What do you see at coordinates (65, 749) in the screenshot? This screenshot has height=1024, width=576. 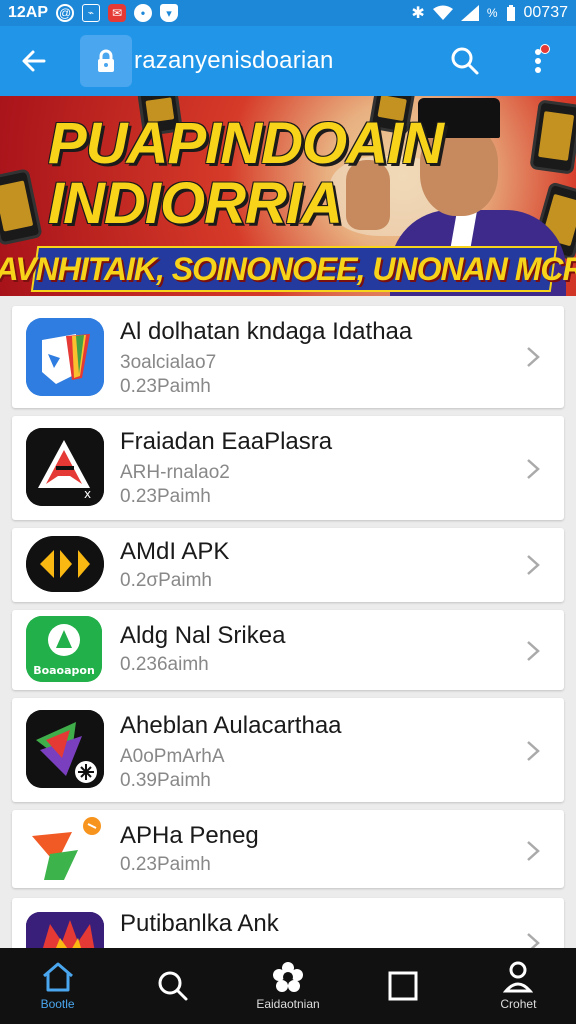 I see `colorful-star-icon` at bounding box center [65, 749].